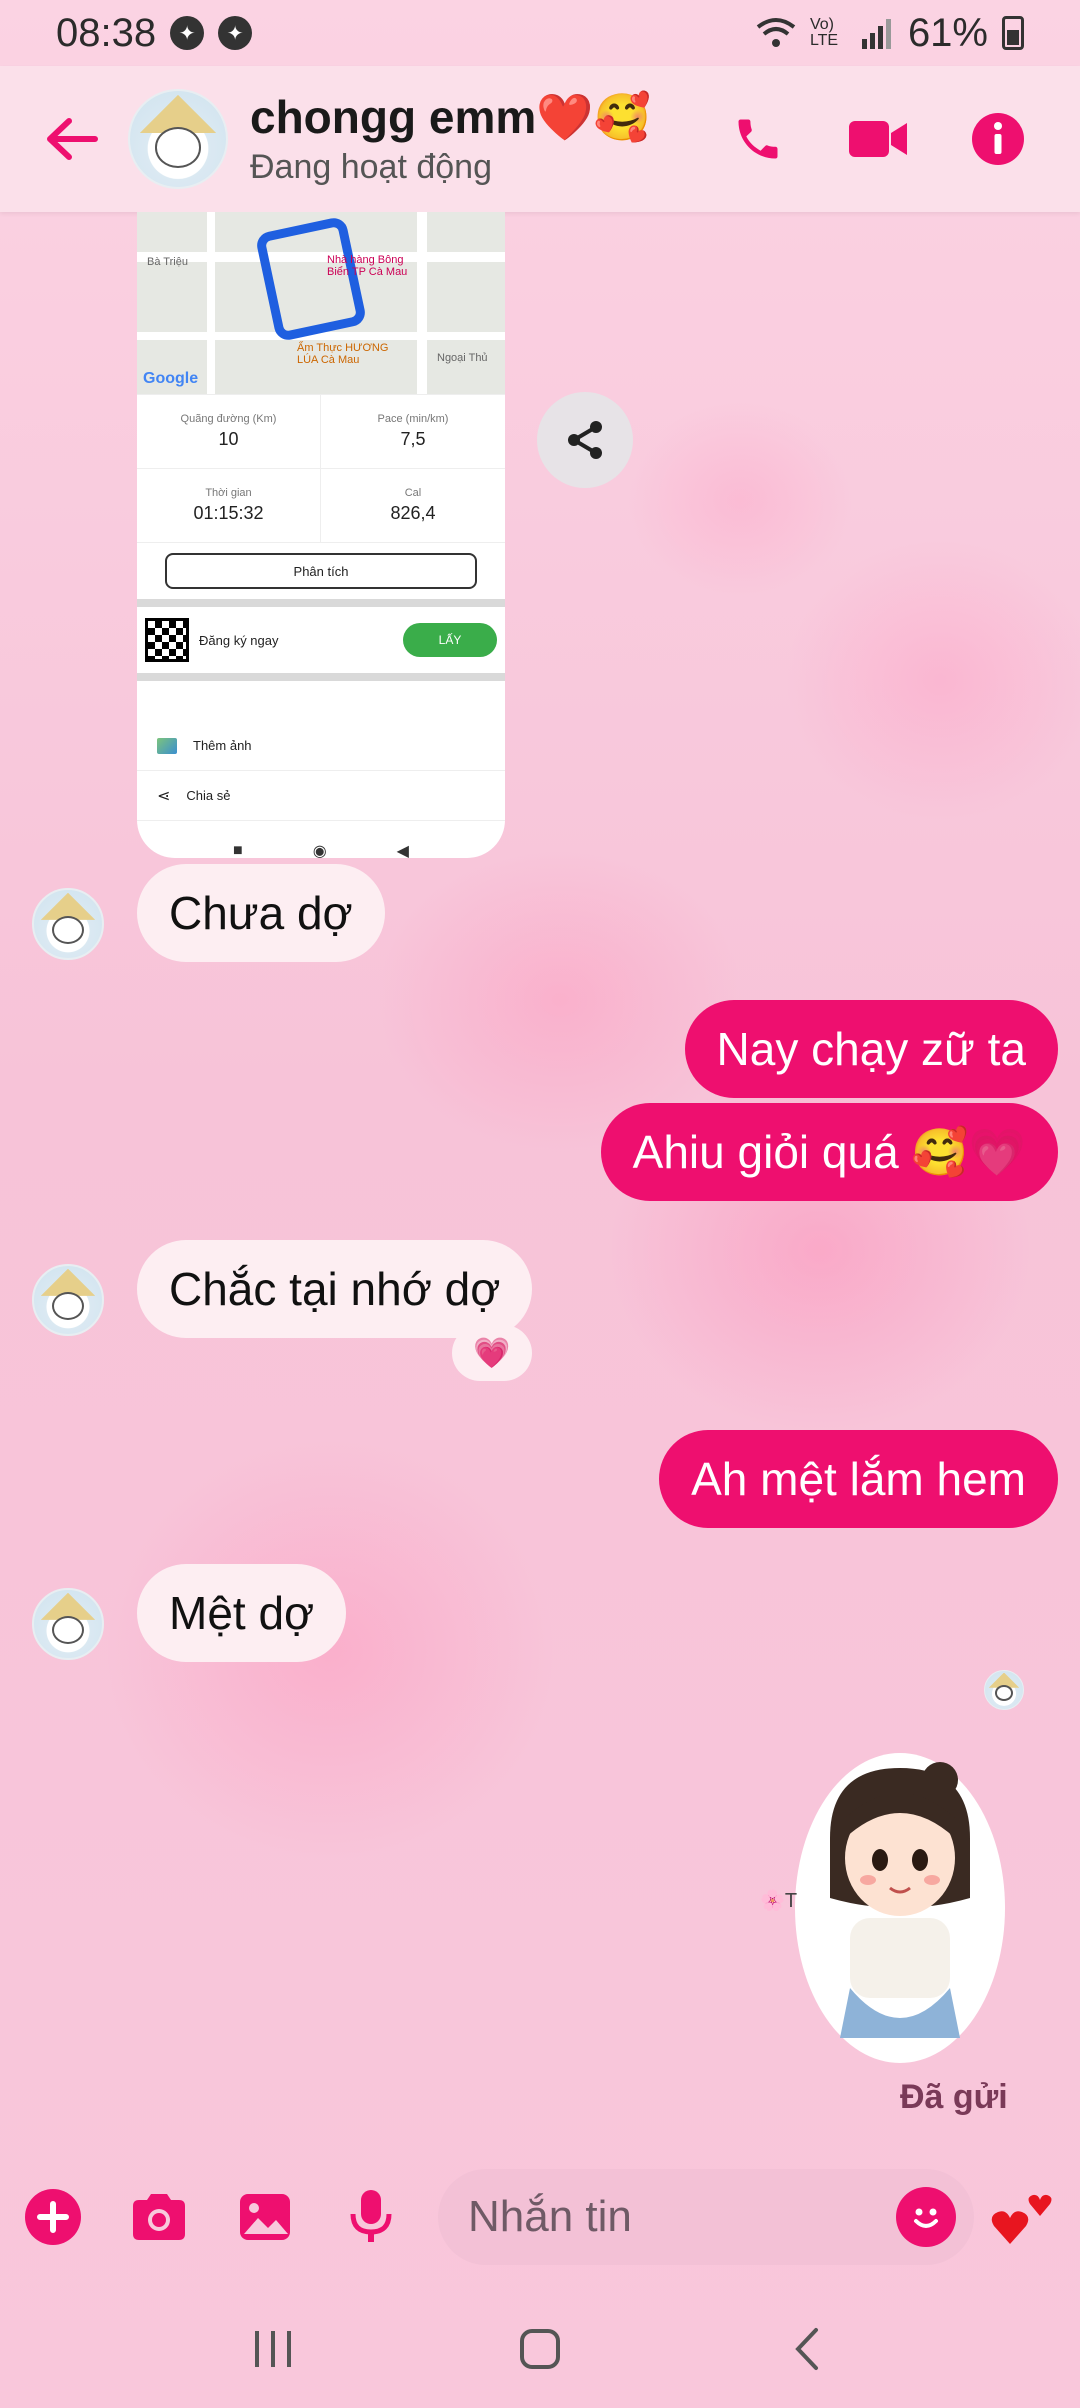  I want to click on square-icon: ■, so click(238, 850).